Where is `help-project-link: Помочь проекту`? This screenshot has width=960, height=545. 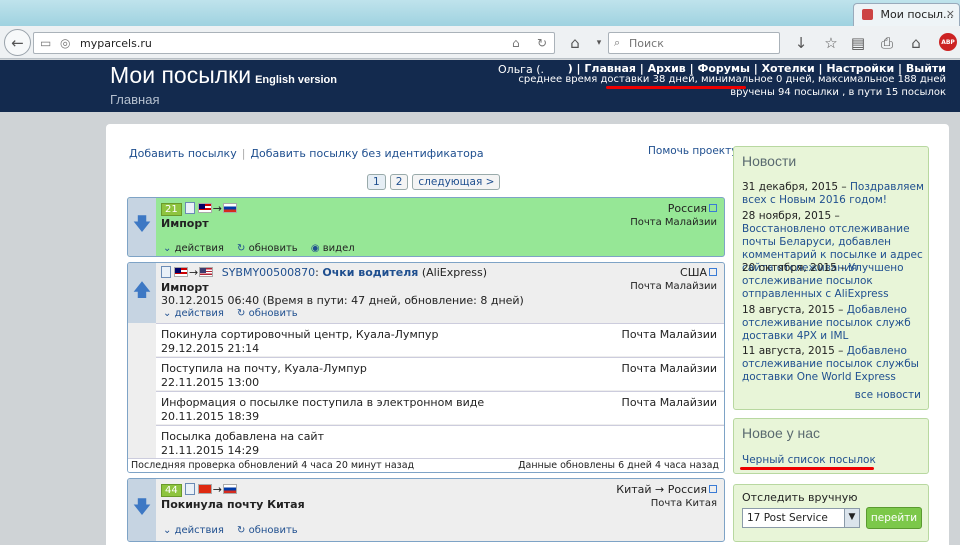 help-project-link: Помочь проекту is located at coordinates (692, 151).